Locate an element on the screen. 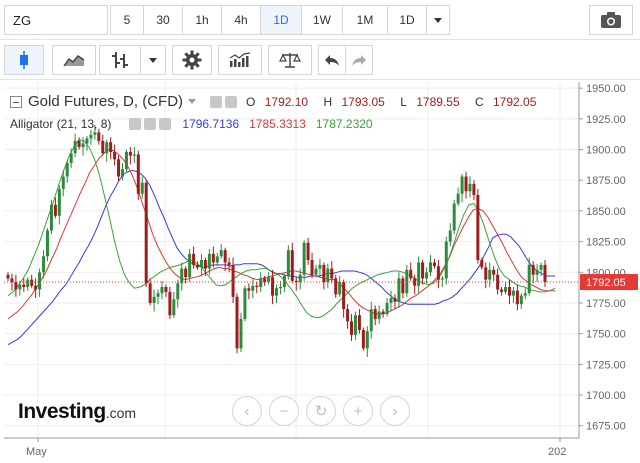 Image resolution: width=640 pixels, height=463 pixels. teeth-value: 1785.3313 is located at coordinates (277, 124).